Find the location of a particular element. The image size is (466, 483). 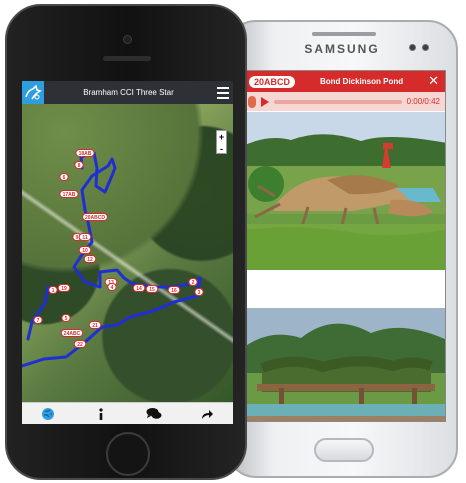

iphone-home-button is located at coordinates (128, 454).